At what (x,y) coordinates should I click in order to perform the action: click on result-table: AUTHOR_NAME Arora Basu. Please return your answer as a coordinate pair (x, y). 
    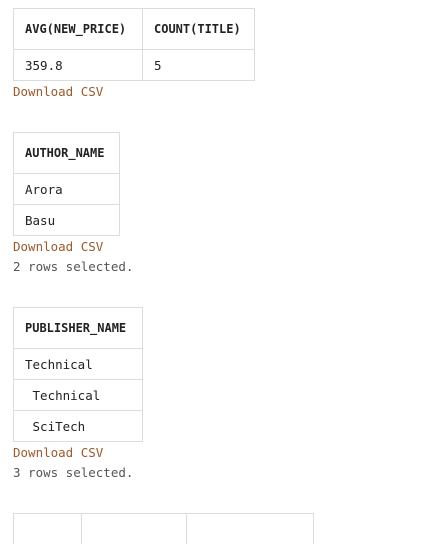
    Looking at the image, I should click on (66, 184).